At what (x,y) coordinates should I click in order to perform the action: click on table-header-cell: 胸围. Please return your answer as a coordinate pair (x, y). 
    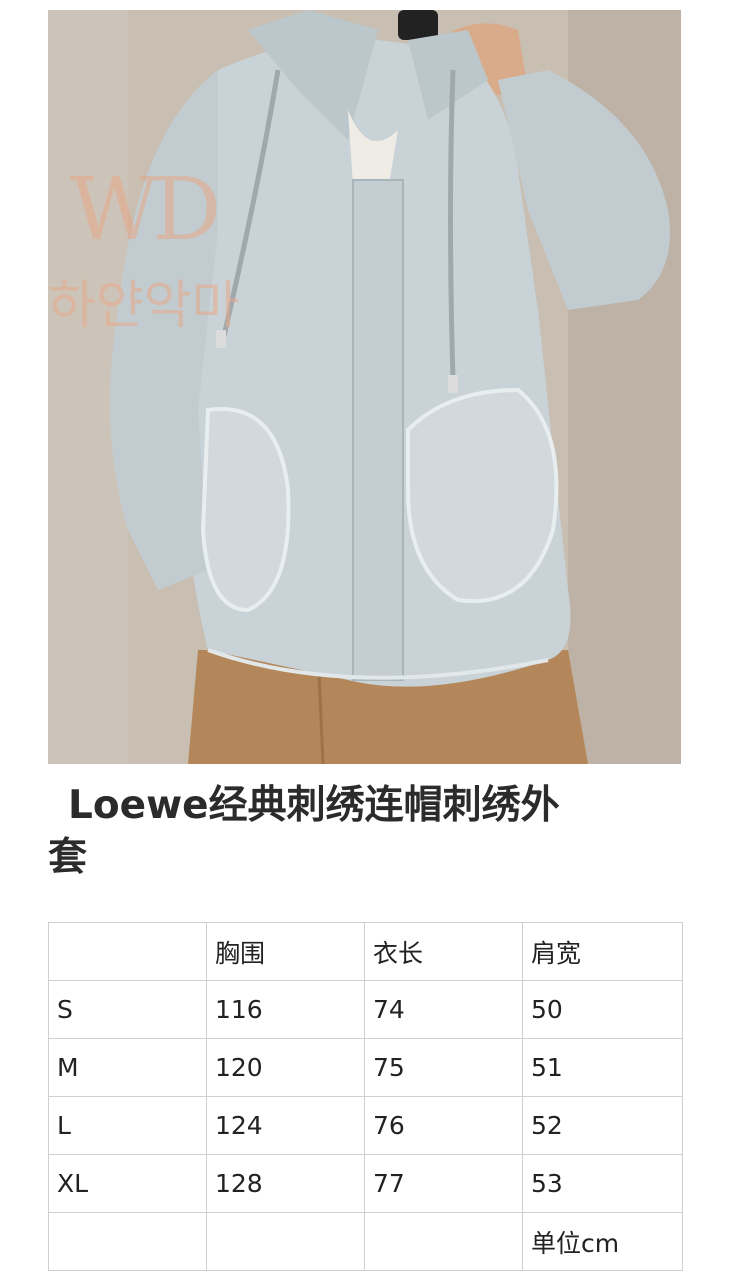
    Looking at the image, I should click on (285, 951).